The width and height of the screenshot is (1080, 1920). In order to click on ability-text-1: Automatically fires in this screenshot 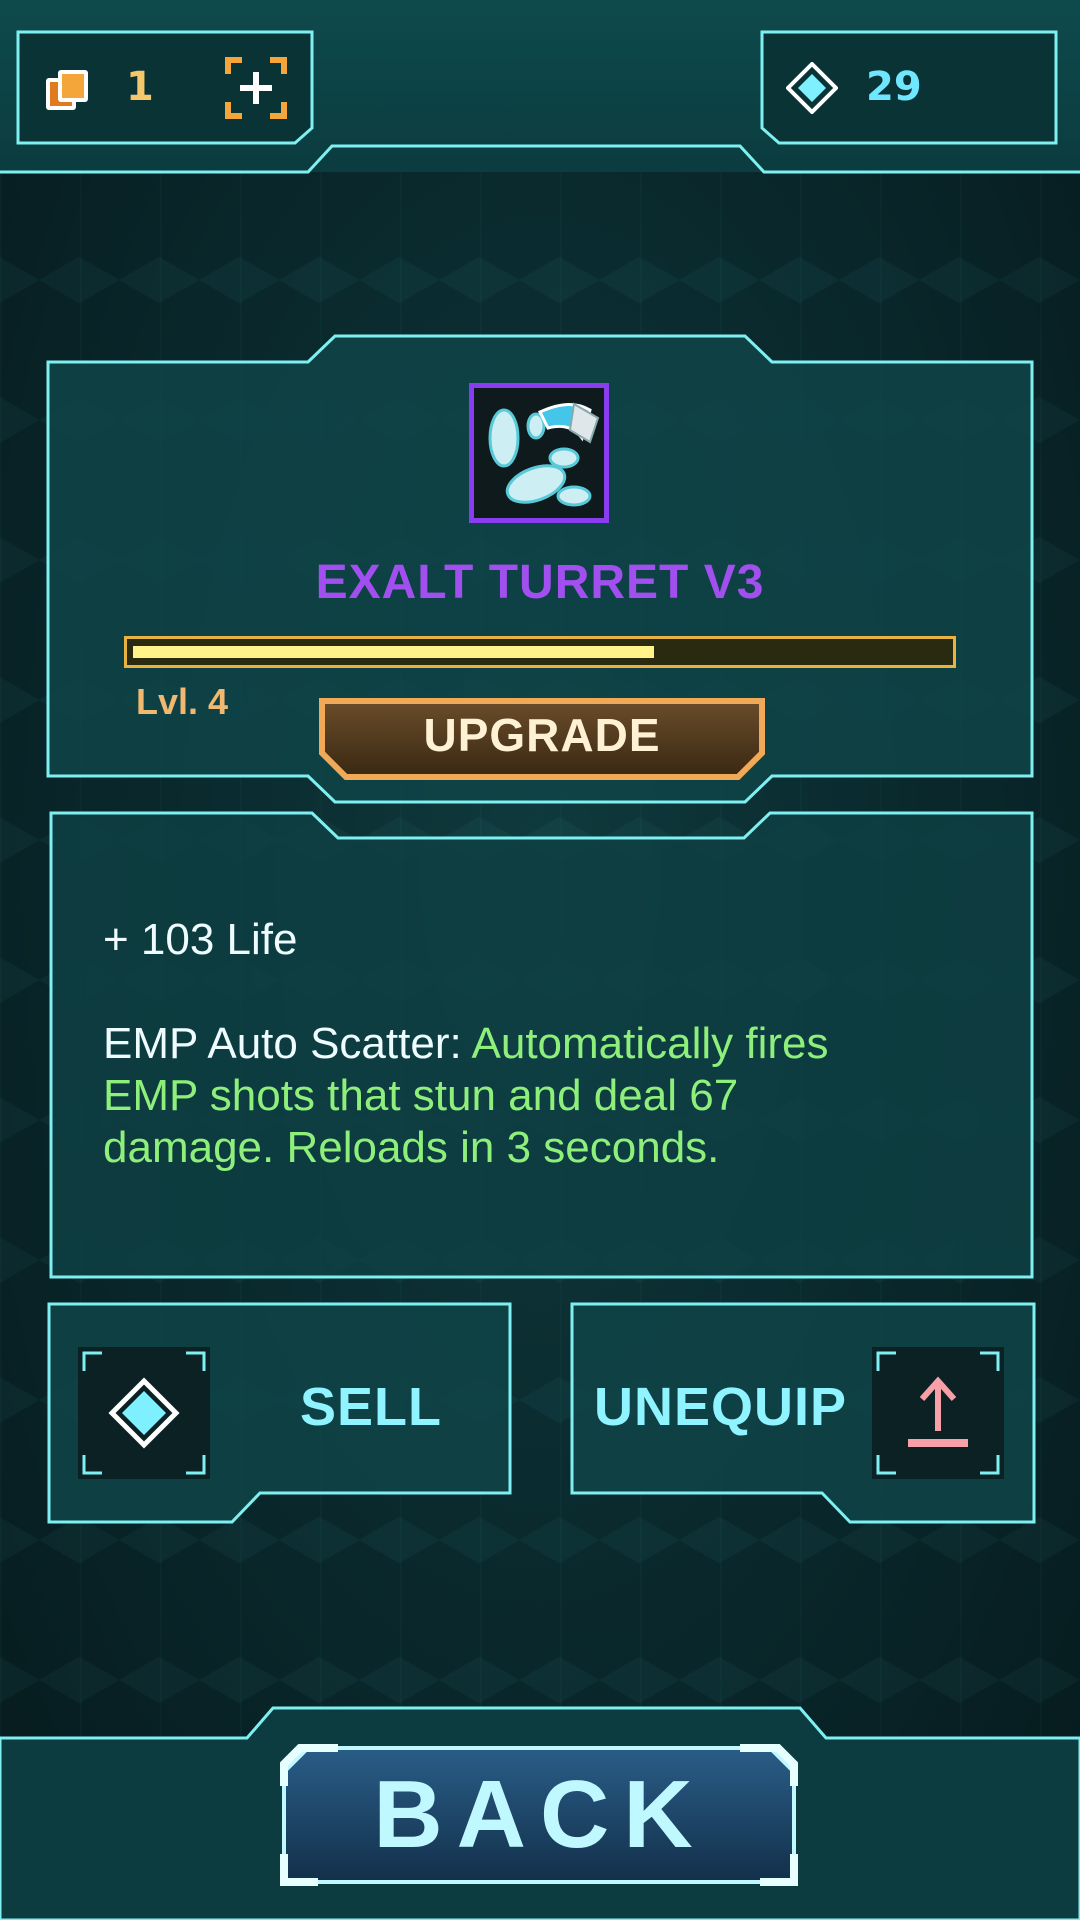, I will do `click(650, 1043)`.